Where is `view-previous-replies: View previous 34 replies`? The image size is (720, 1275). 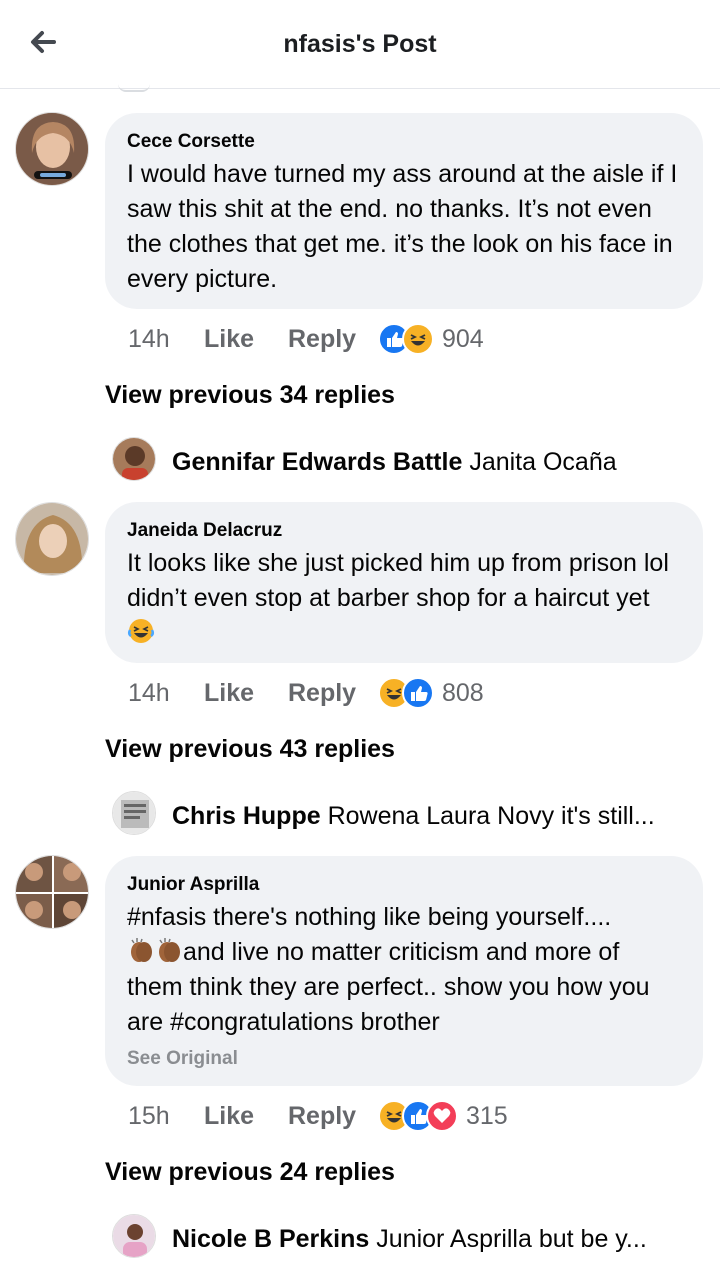 view-previous-replies: View previous 34 replies is located at coordinates (250, 395).